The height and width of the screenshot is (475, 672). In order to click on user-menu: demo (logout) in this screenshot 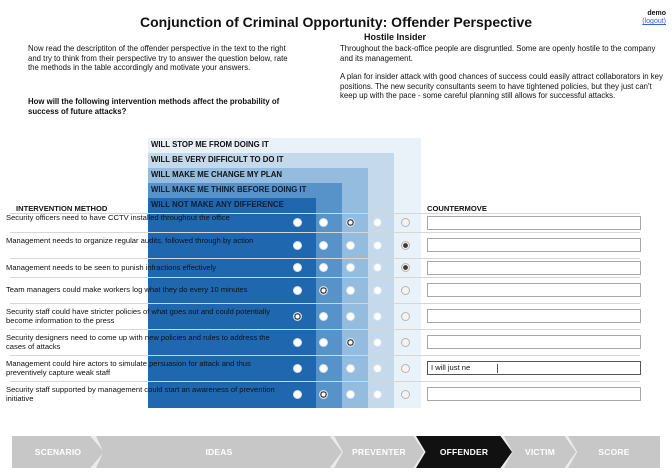, I will do `click(654, 18)`.